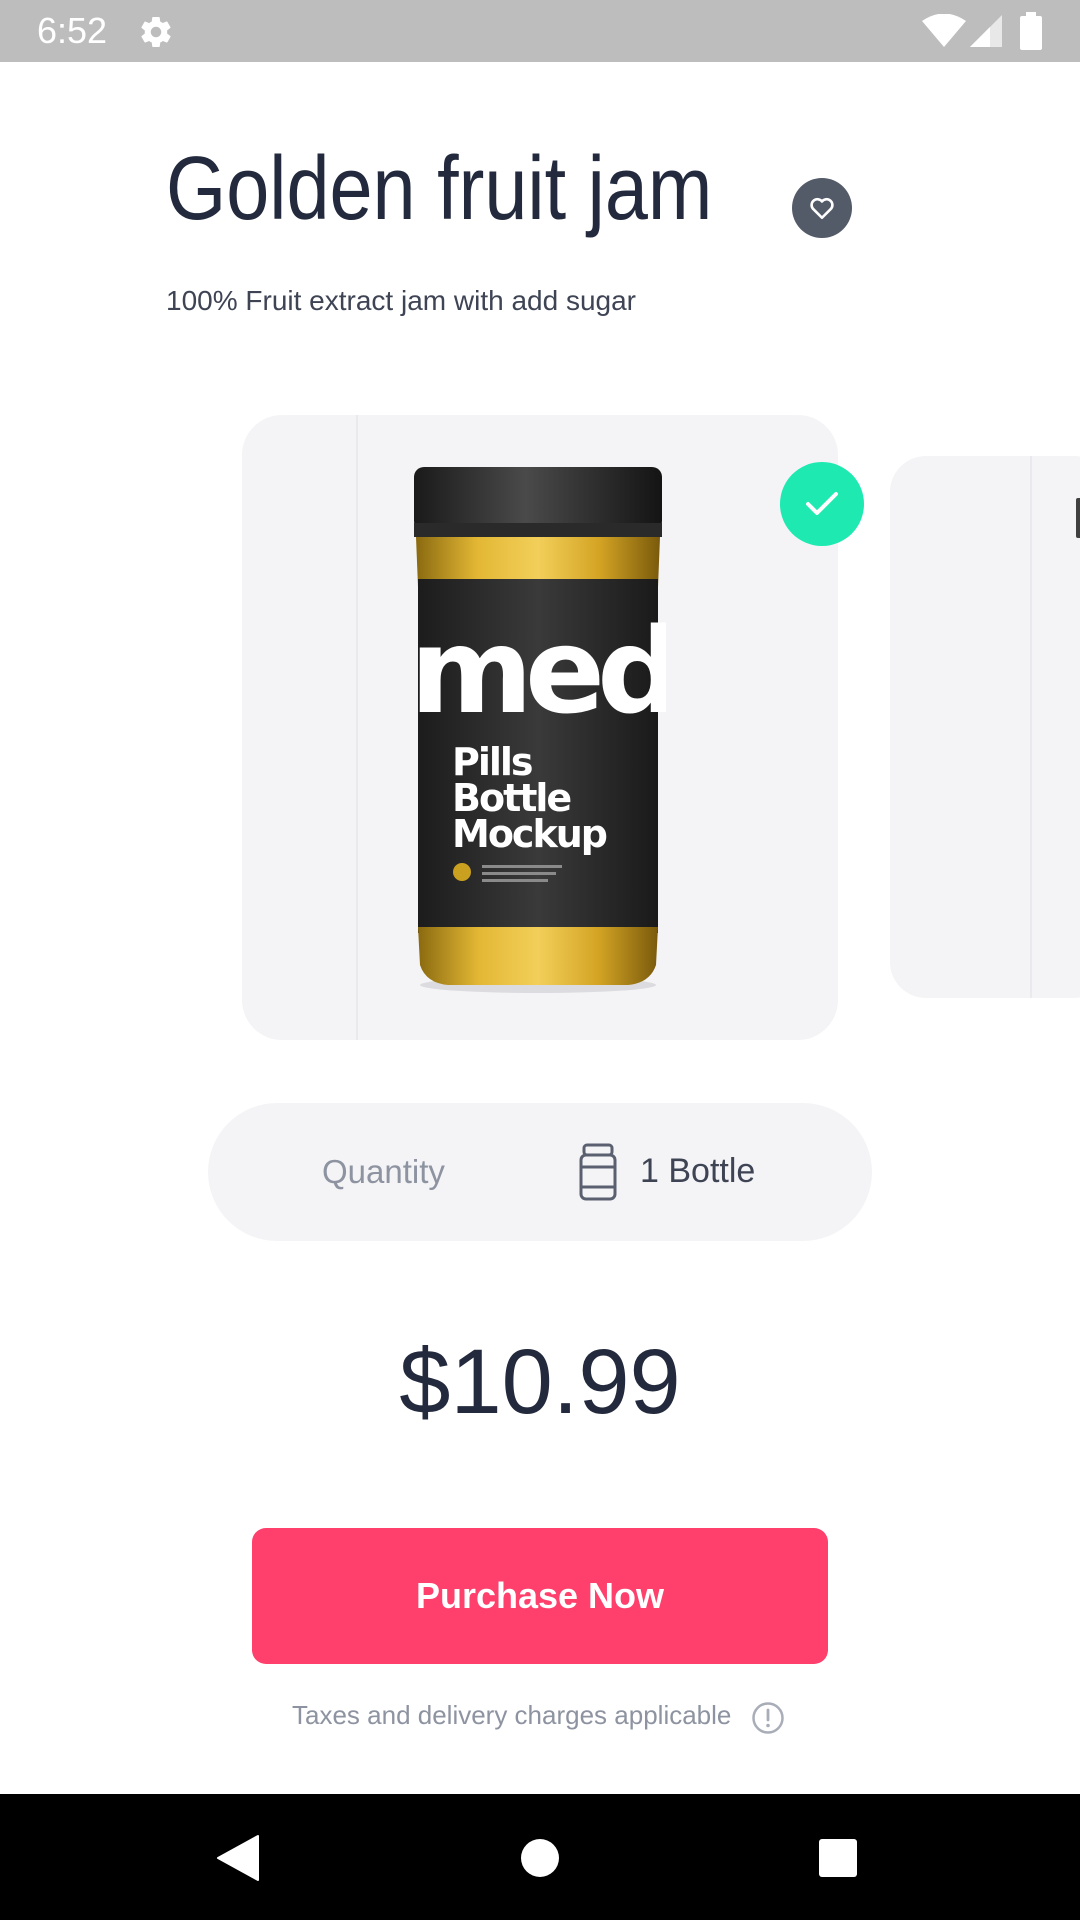 The height and width of the screenshot is (1920, 1080). Describe the element at coordinates (72, 30) in the screenshot. I see `status-time: 6:52` at that location.